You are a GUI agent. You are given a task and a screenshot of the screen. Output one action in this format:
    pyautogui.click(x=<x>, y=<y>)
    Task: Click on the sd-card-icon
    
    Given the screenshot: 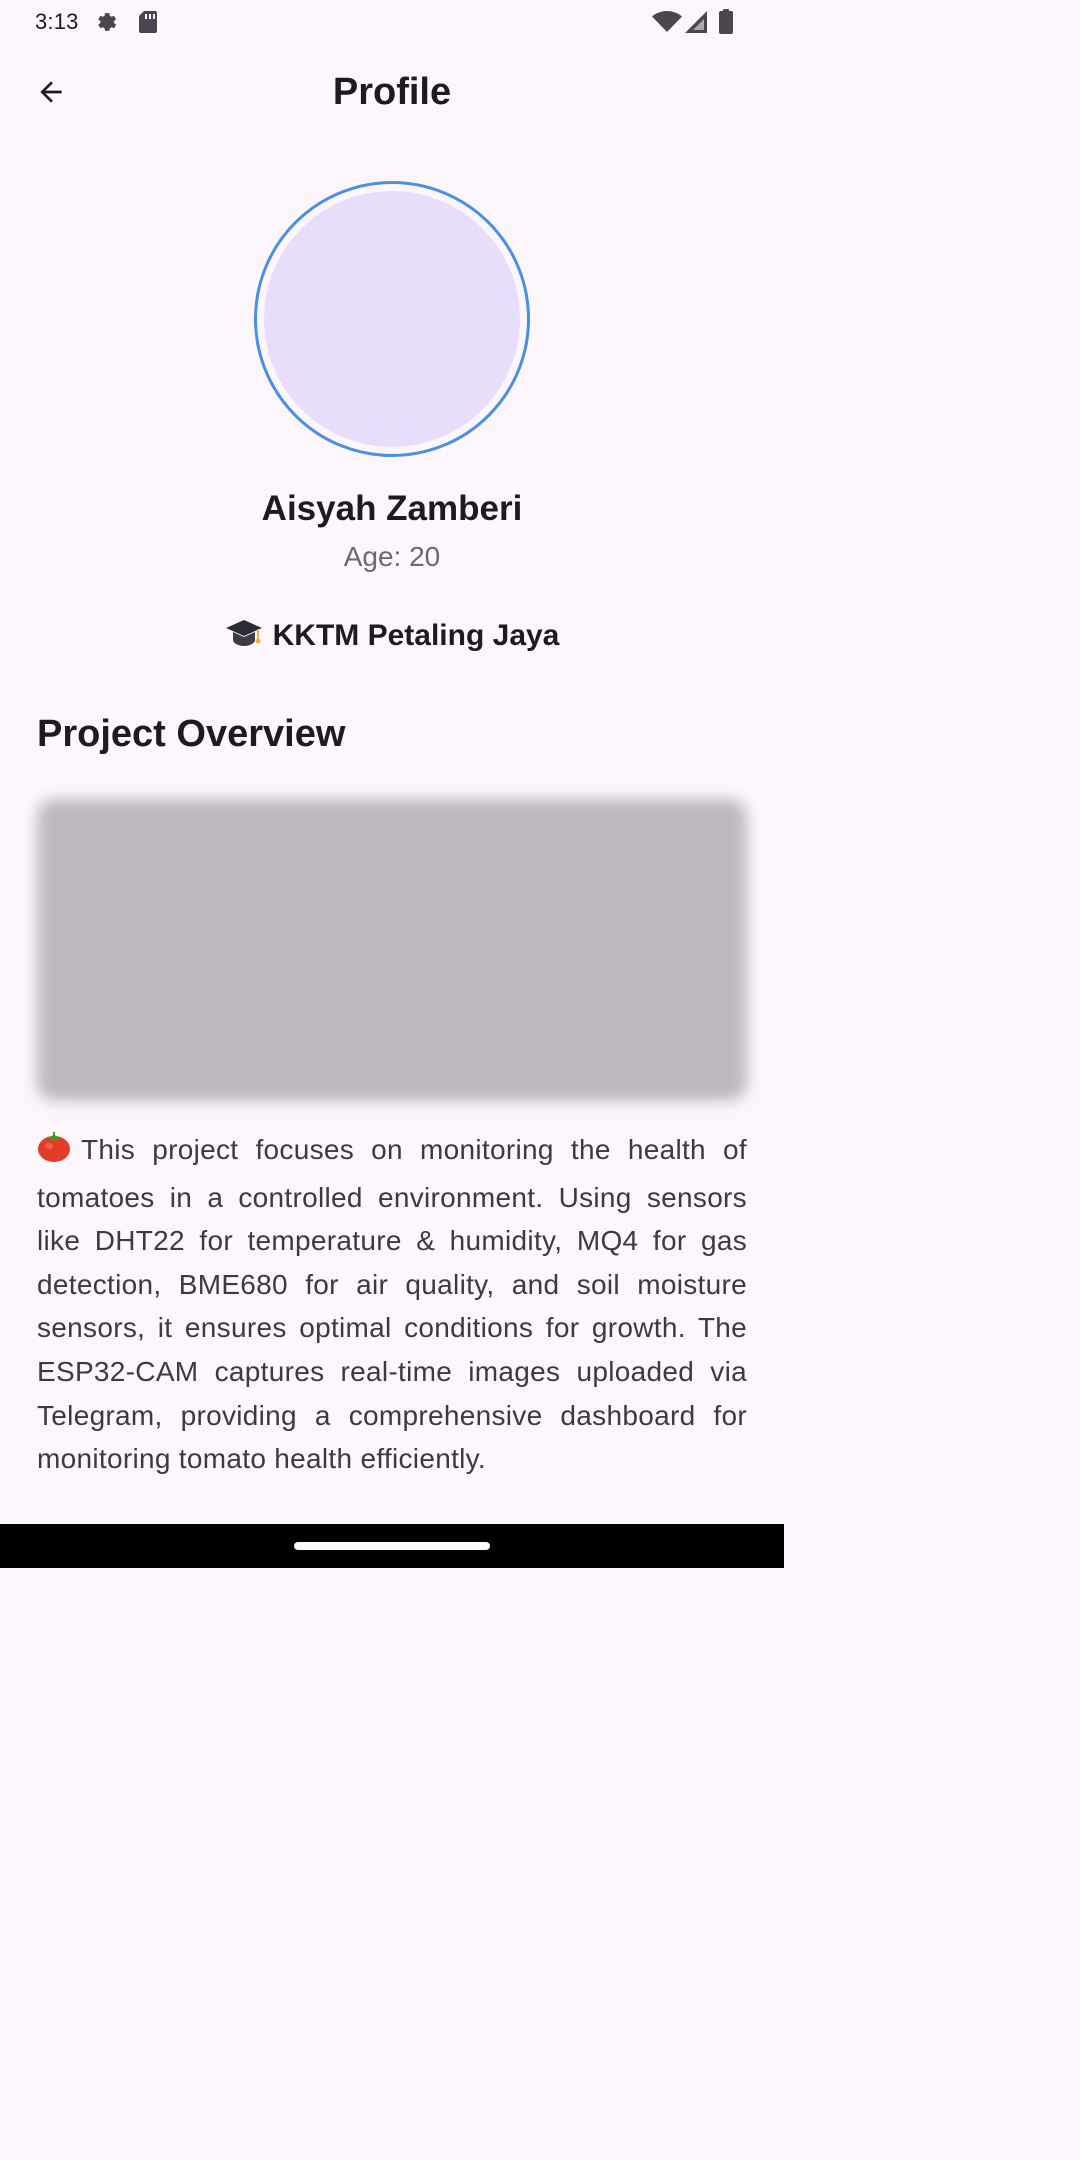 What is the action you would take?
    pyautogui.click(x=148, y=24)
    